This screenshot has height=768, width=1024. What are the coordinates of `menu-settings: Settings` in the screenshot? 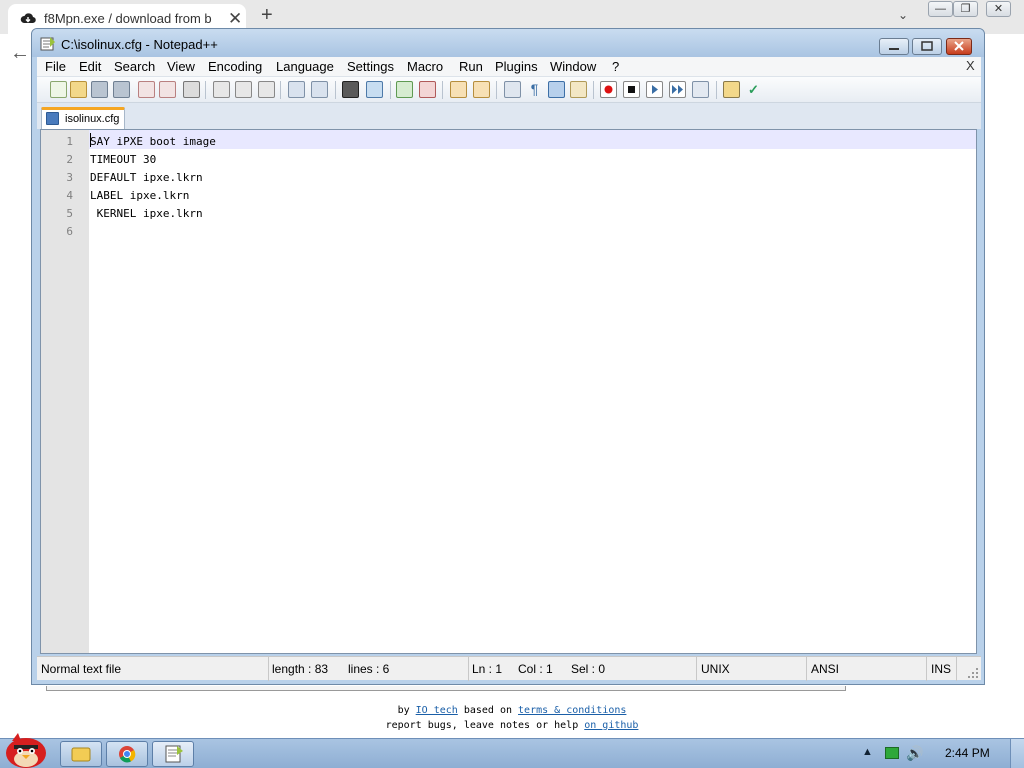 It's located at (370, 66).